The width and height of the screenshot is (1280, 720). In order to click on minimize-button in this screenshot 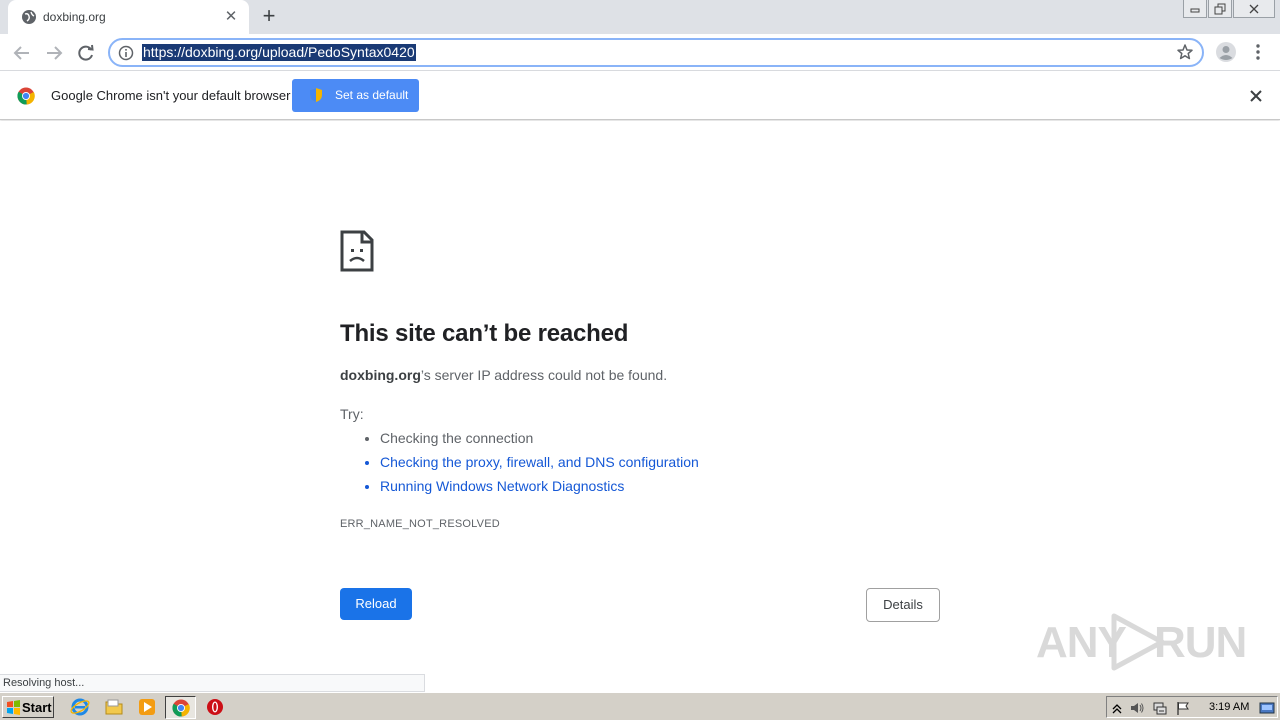, I will do `click(1195, 9)`.